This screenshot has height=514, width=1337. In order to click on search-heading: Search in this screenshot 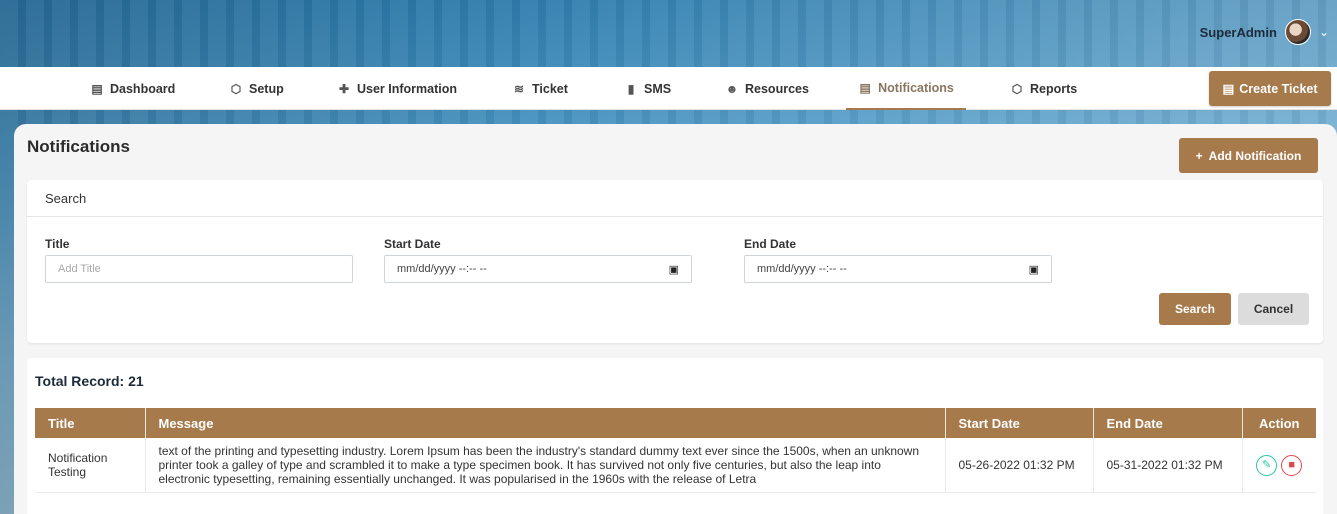, I will do `click(675, 198)`.